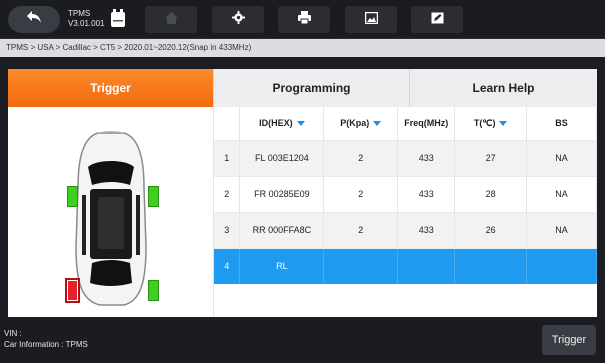  Describe the element at coordinates (79, 13) in the screenshot. I see `app-name: TPMS` at that location.